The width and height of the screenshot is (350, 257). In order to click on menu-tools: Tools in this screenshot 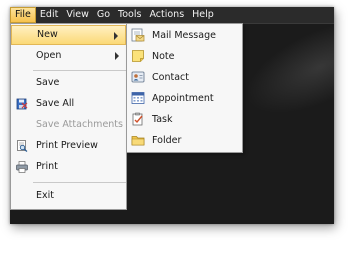, I will do `click(129, 15)`.